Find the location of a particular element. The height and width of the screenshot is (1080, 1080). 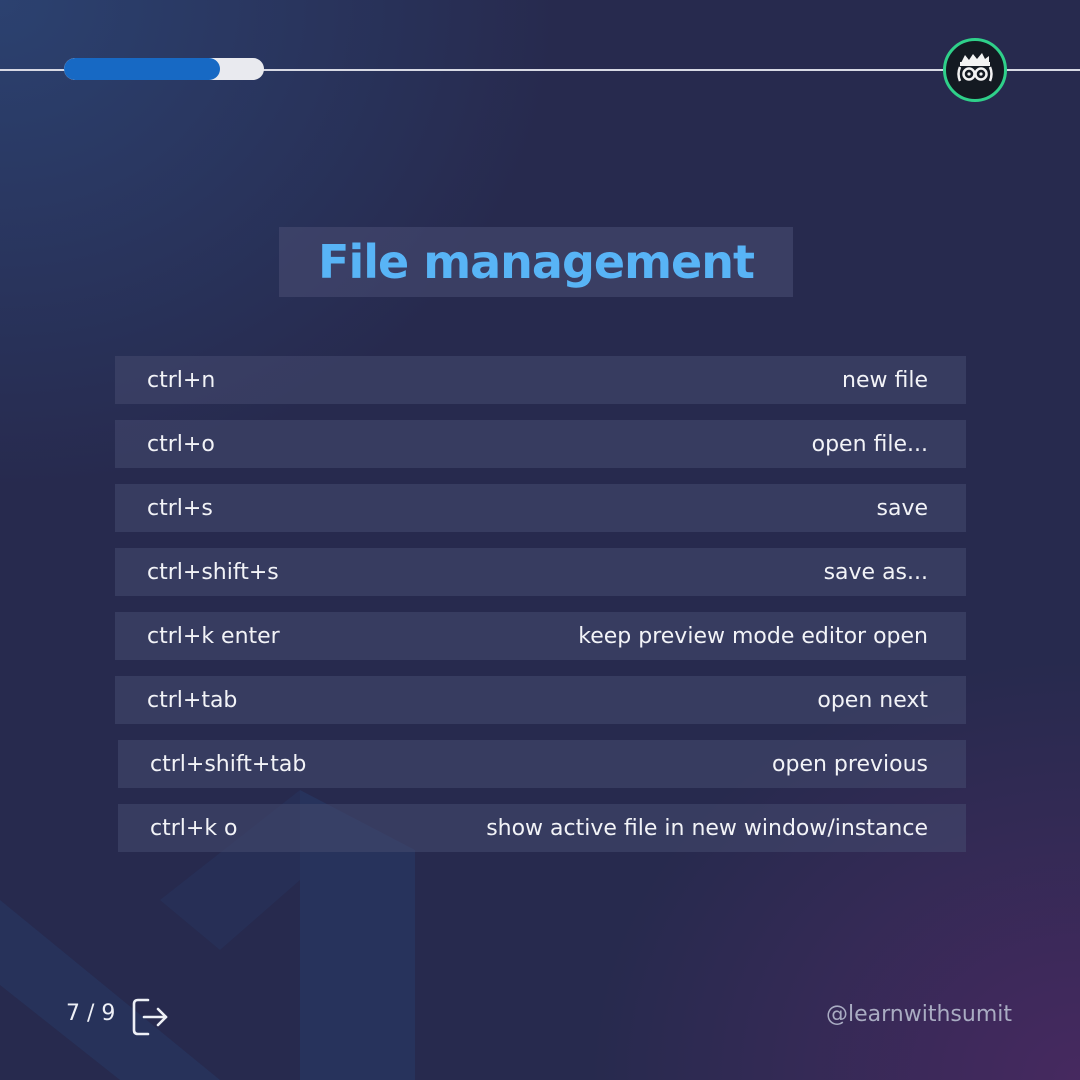

shortcut-action: keep preview mode editor open is located at coordinates (753, 636).